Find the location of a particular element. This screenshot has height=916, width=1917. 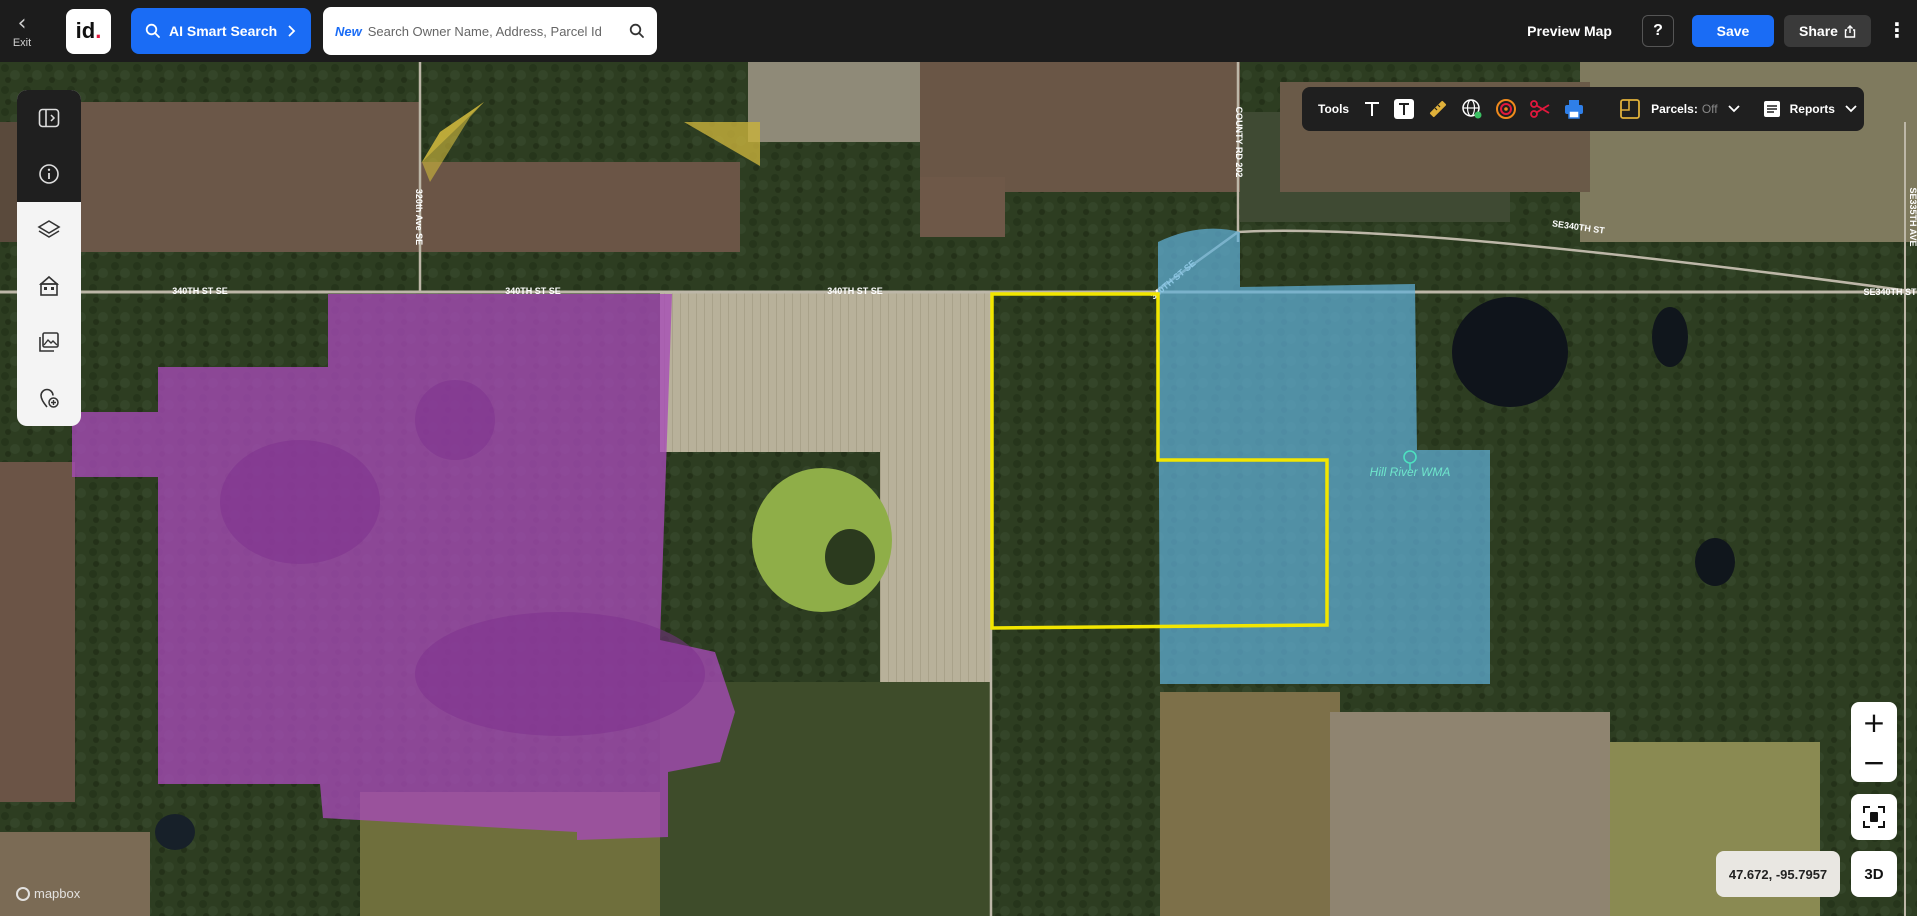

add-marker-button is located at coordinates (49, 398).